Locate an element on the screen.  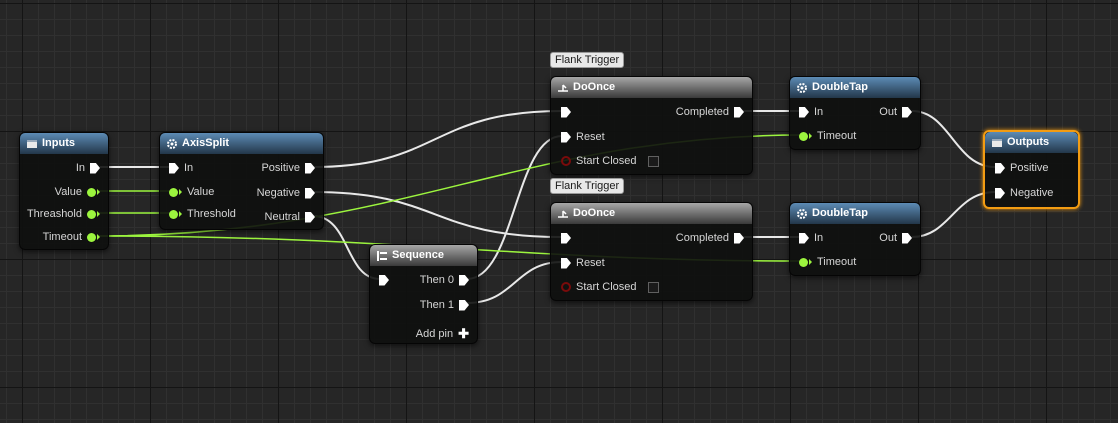
outputs-node: Outputs Positive Negative is located at coordinates (1031, 169).